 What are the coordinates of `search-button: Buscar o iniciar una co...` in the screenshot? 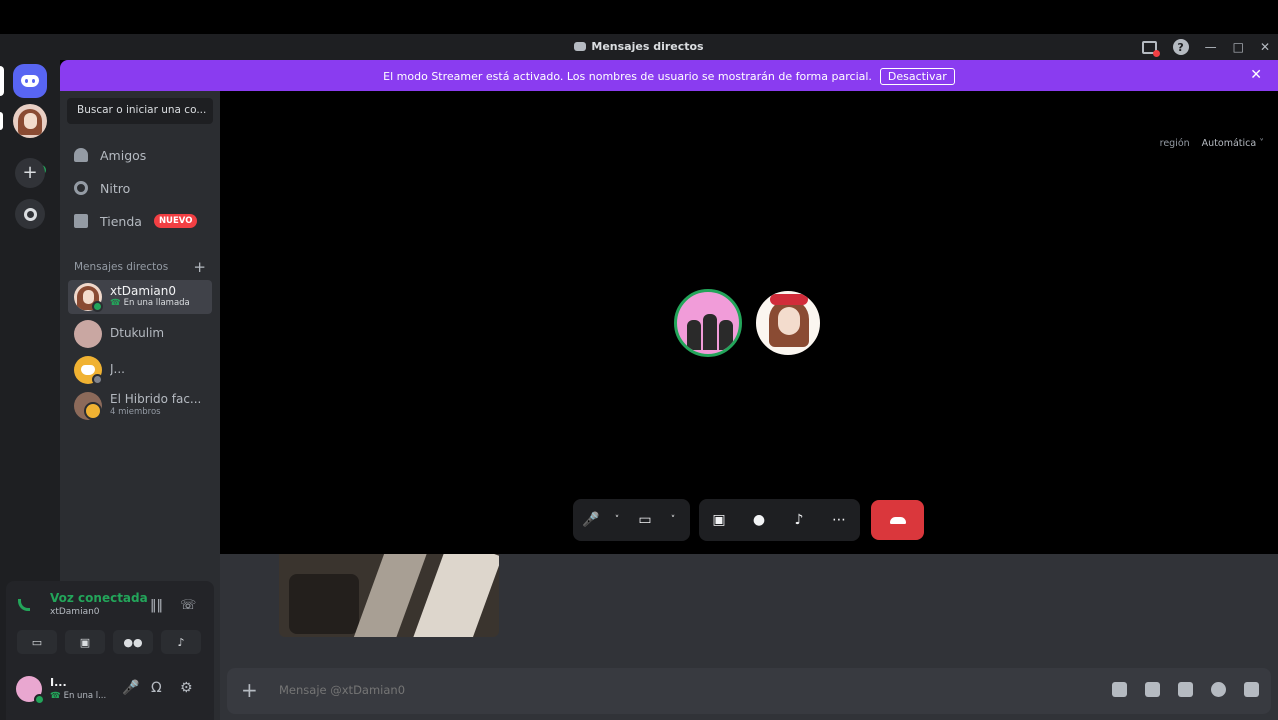 It's located at (140, 111).